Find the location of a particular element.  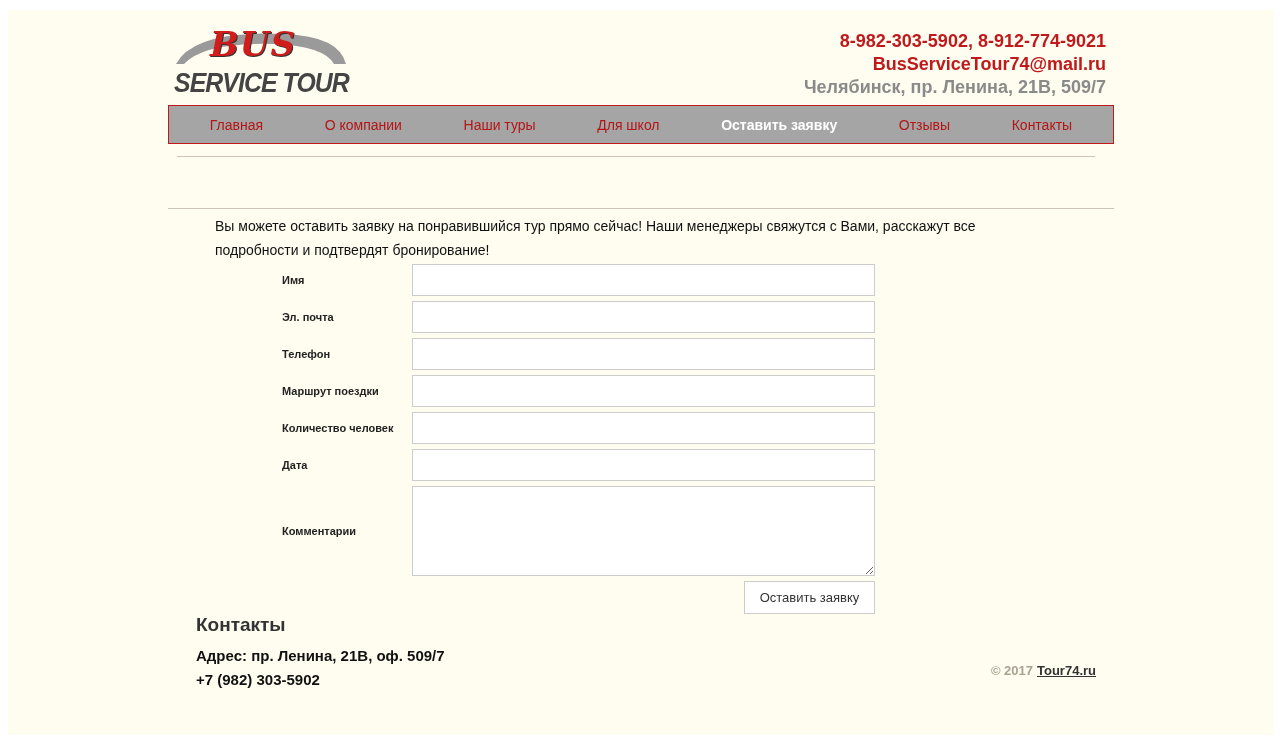

site-link: Tour74.ru is located at coordinates (1066, 670).